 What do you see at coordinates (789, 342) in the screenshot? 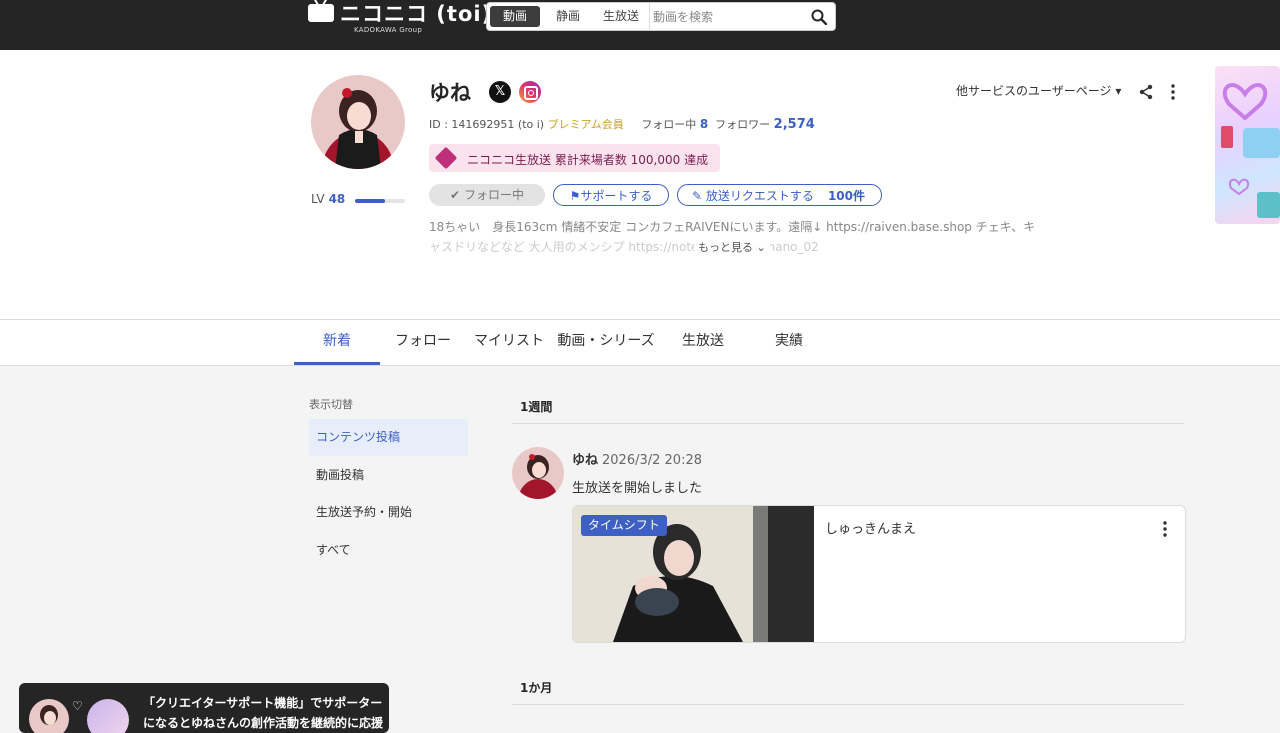
I see `tab-achievements: 実績` at bounding box center [789, 342].